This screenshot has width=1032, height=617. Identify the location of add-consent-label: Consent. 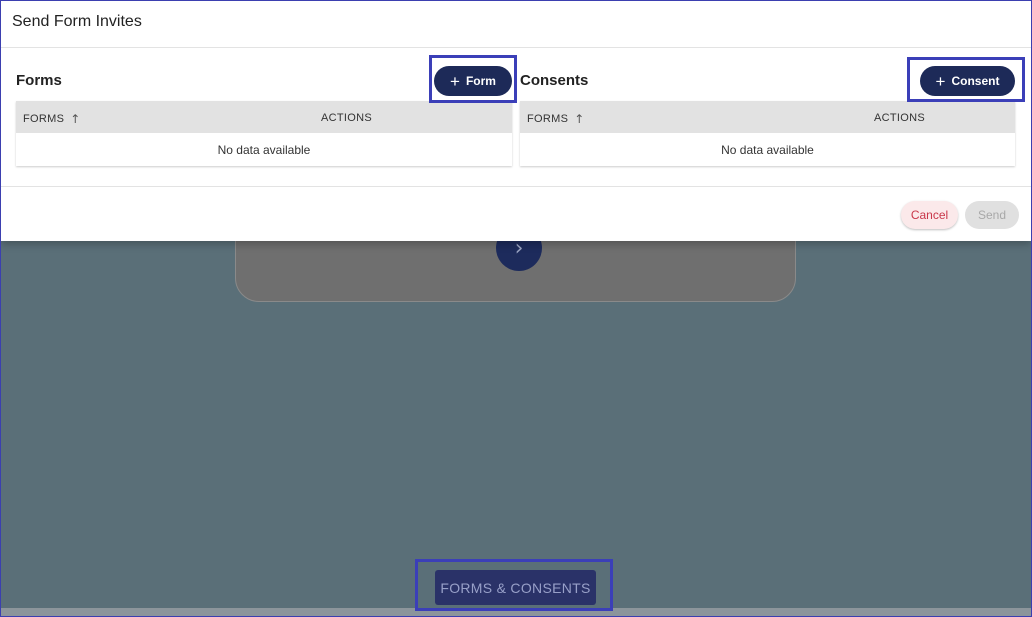
(975, 81).